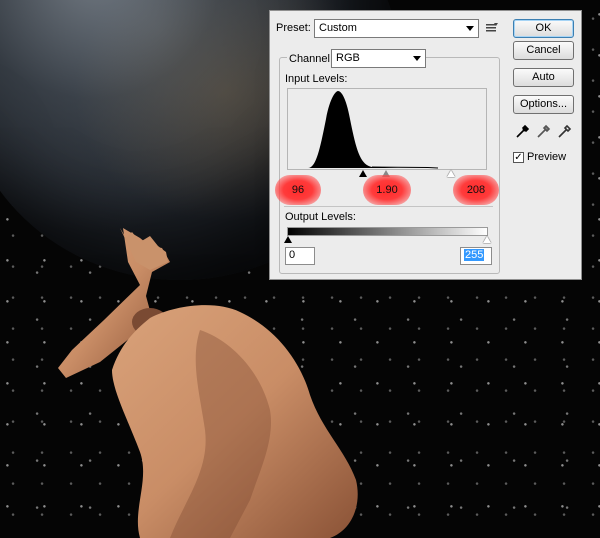 This screenshot has height=538, width=600. What do you see at coordinates (293, 28) in the screenshot?
I see `preset-label: Preset:` at bounding box center [293, 28].